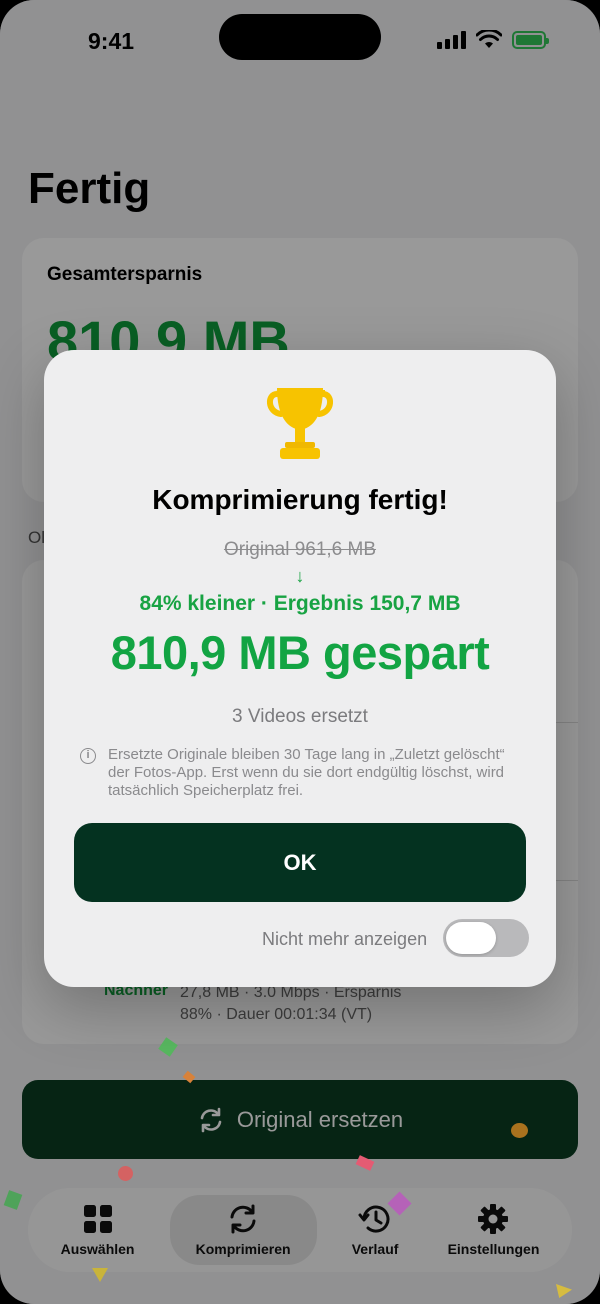 Image resolution: width=600 pixels, height=1304 pixels. Describe the element at coordinates (300, 603) in the screenshot. I see `result-size: 84% kleiner · Ergebnis 150,7 MB` at that location.